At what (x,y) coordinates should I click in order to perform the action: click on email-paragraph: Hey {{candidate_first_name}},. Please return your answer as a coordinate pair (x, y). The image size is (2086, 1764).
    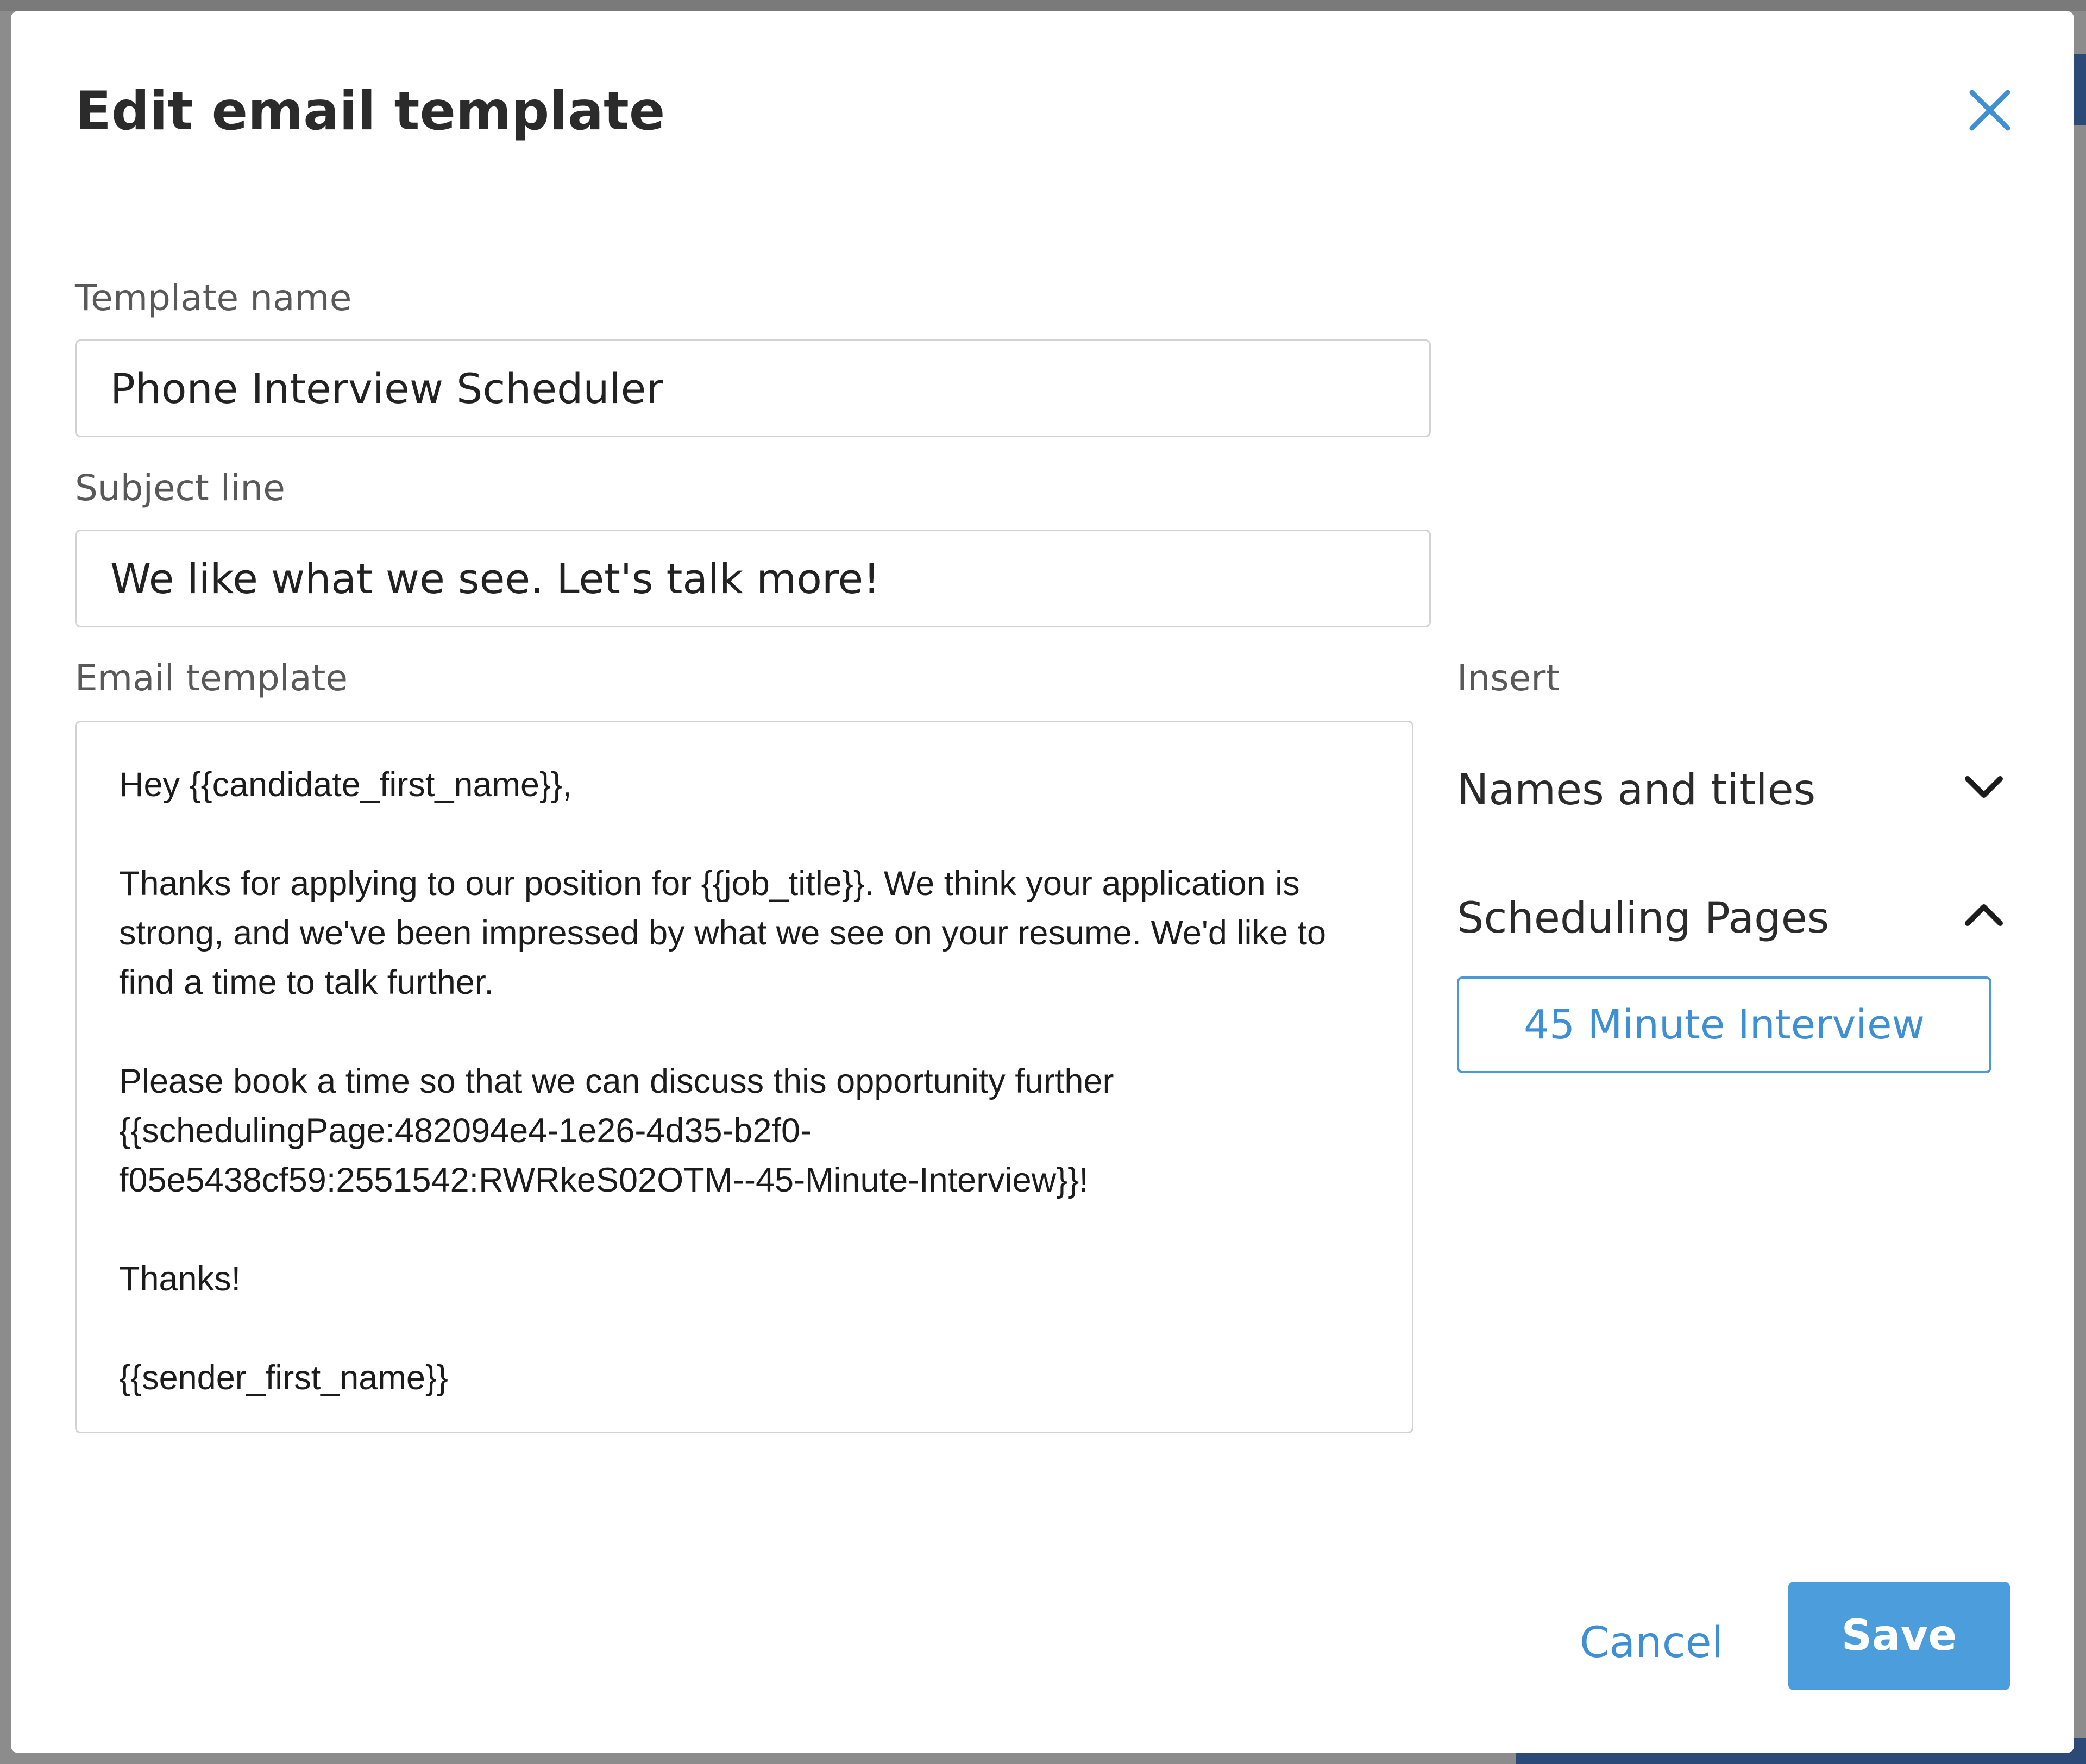
    Looking at the image, I should click on (345, 785).